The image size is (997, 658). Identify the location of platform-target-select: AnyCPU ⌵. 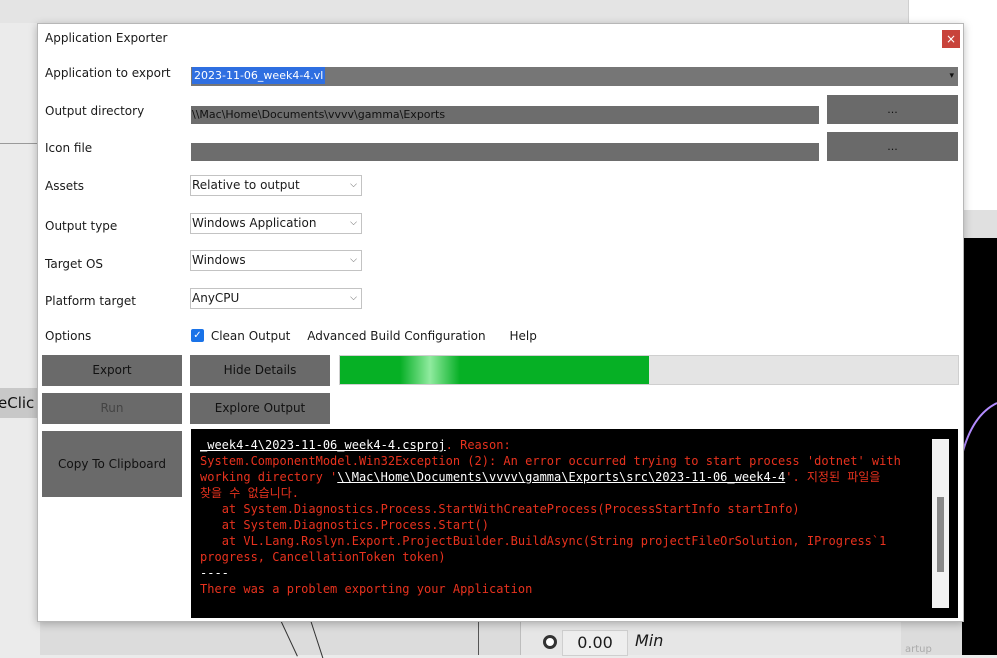
(276, 298).